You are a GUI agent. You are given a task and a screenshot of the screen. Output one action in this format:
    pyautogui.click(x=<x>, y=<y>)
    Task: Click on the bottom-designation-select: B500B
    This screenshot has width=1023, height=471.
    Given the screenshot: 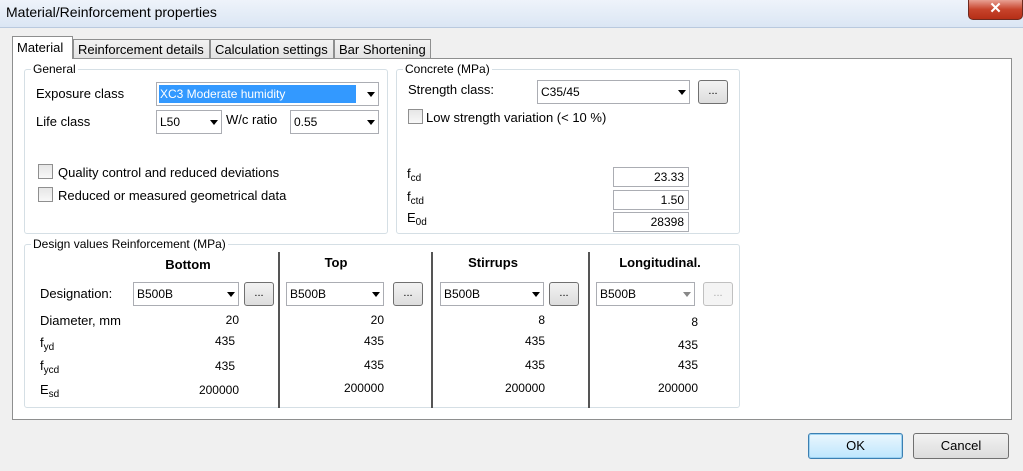 What is the action you would take?
    pyautogui.click(x=186, y=294)
    